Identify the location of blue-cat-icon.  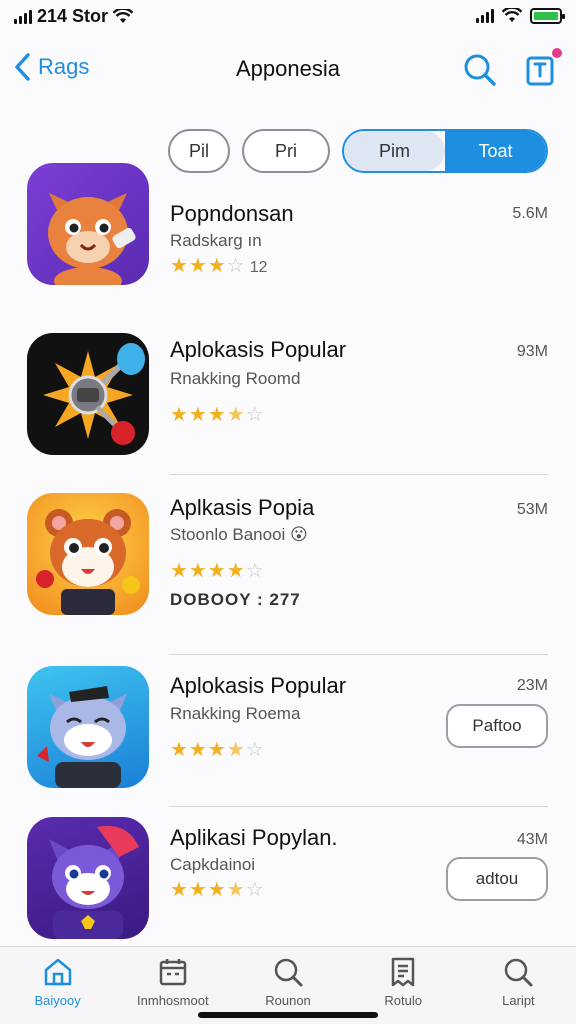
(88, 727).